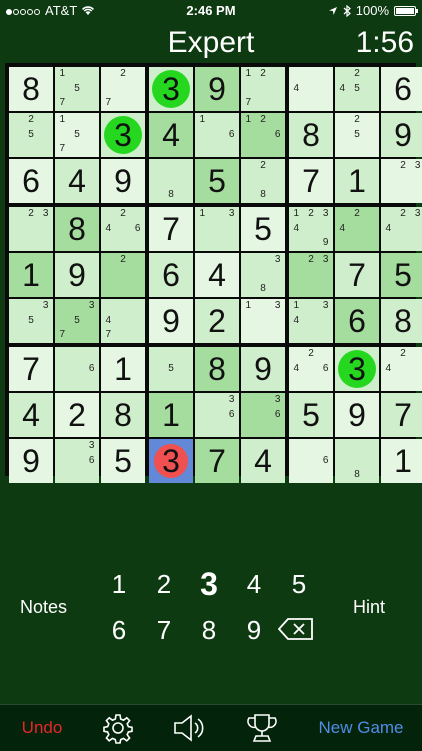 The width and height of the screenshot is (422, 751). What do you see at coordinates (77, 321) in the screenshot?
I see `sudoku-cell: 357` at bounding box center [77, 321].